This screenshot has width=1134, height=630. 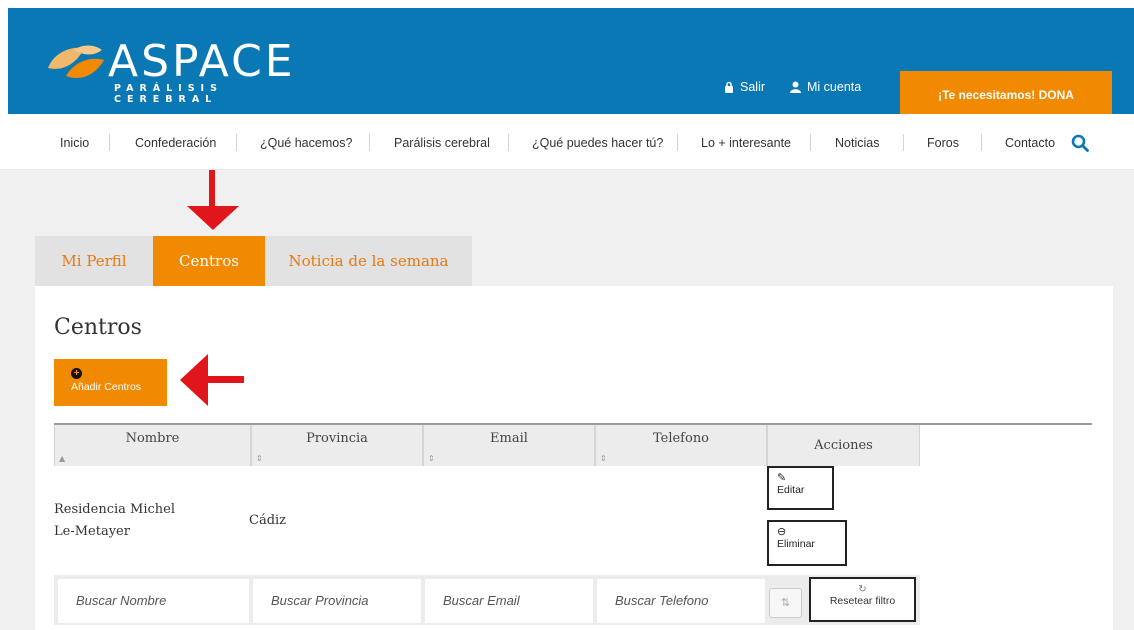 What do you see at coordinates (76, 62) in the screenshot?
I see `leaf-logo-icon` at bounding box center [76, 62].